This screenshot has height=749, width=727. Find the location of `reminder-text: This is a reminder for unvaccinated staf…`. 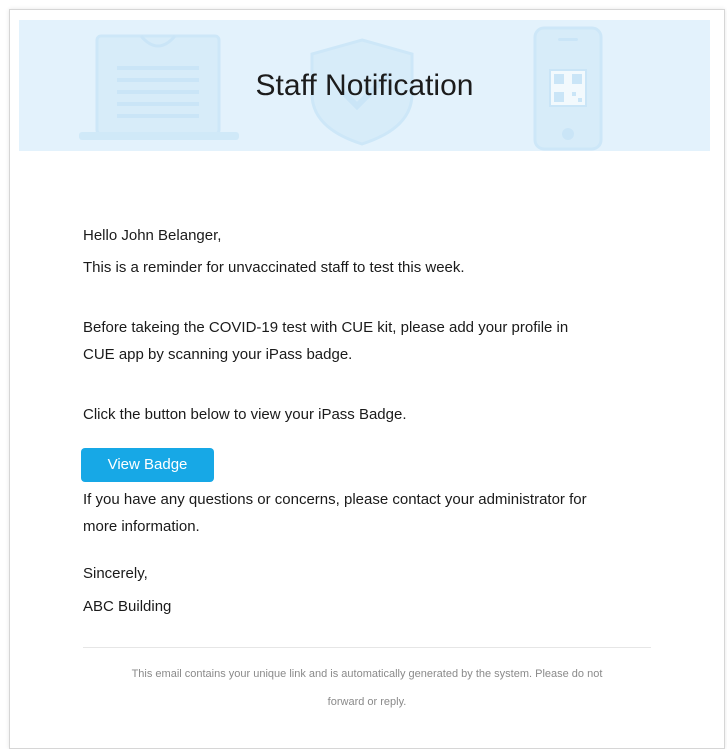

reminder-text: This is a reminder for unvaccinated staf… is located at coordinates (274, 267).